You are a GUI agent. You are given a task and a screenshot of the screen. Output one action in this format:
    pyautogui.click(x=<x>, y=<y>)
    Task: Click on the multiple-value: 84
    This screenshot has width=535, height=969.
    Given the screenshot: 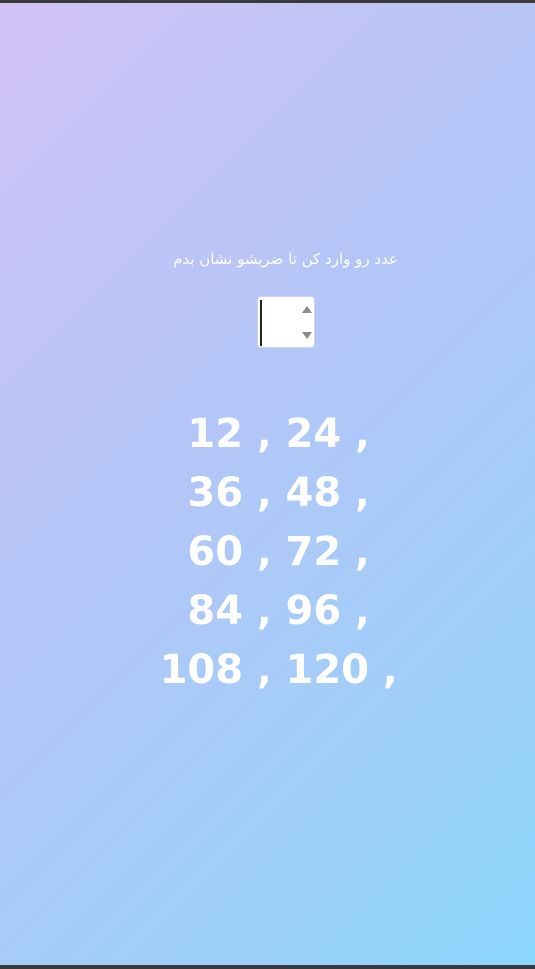 What is the action you would take?
    pyautogui.click(x=215, y=611)
    